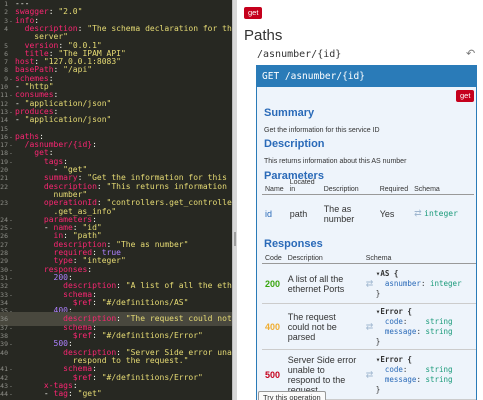 The height and width of the screenshot is (400, 483). I want to click on param-name: id, so click(269, 213).